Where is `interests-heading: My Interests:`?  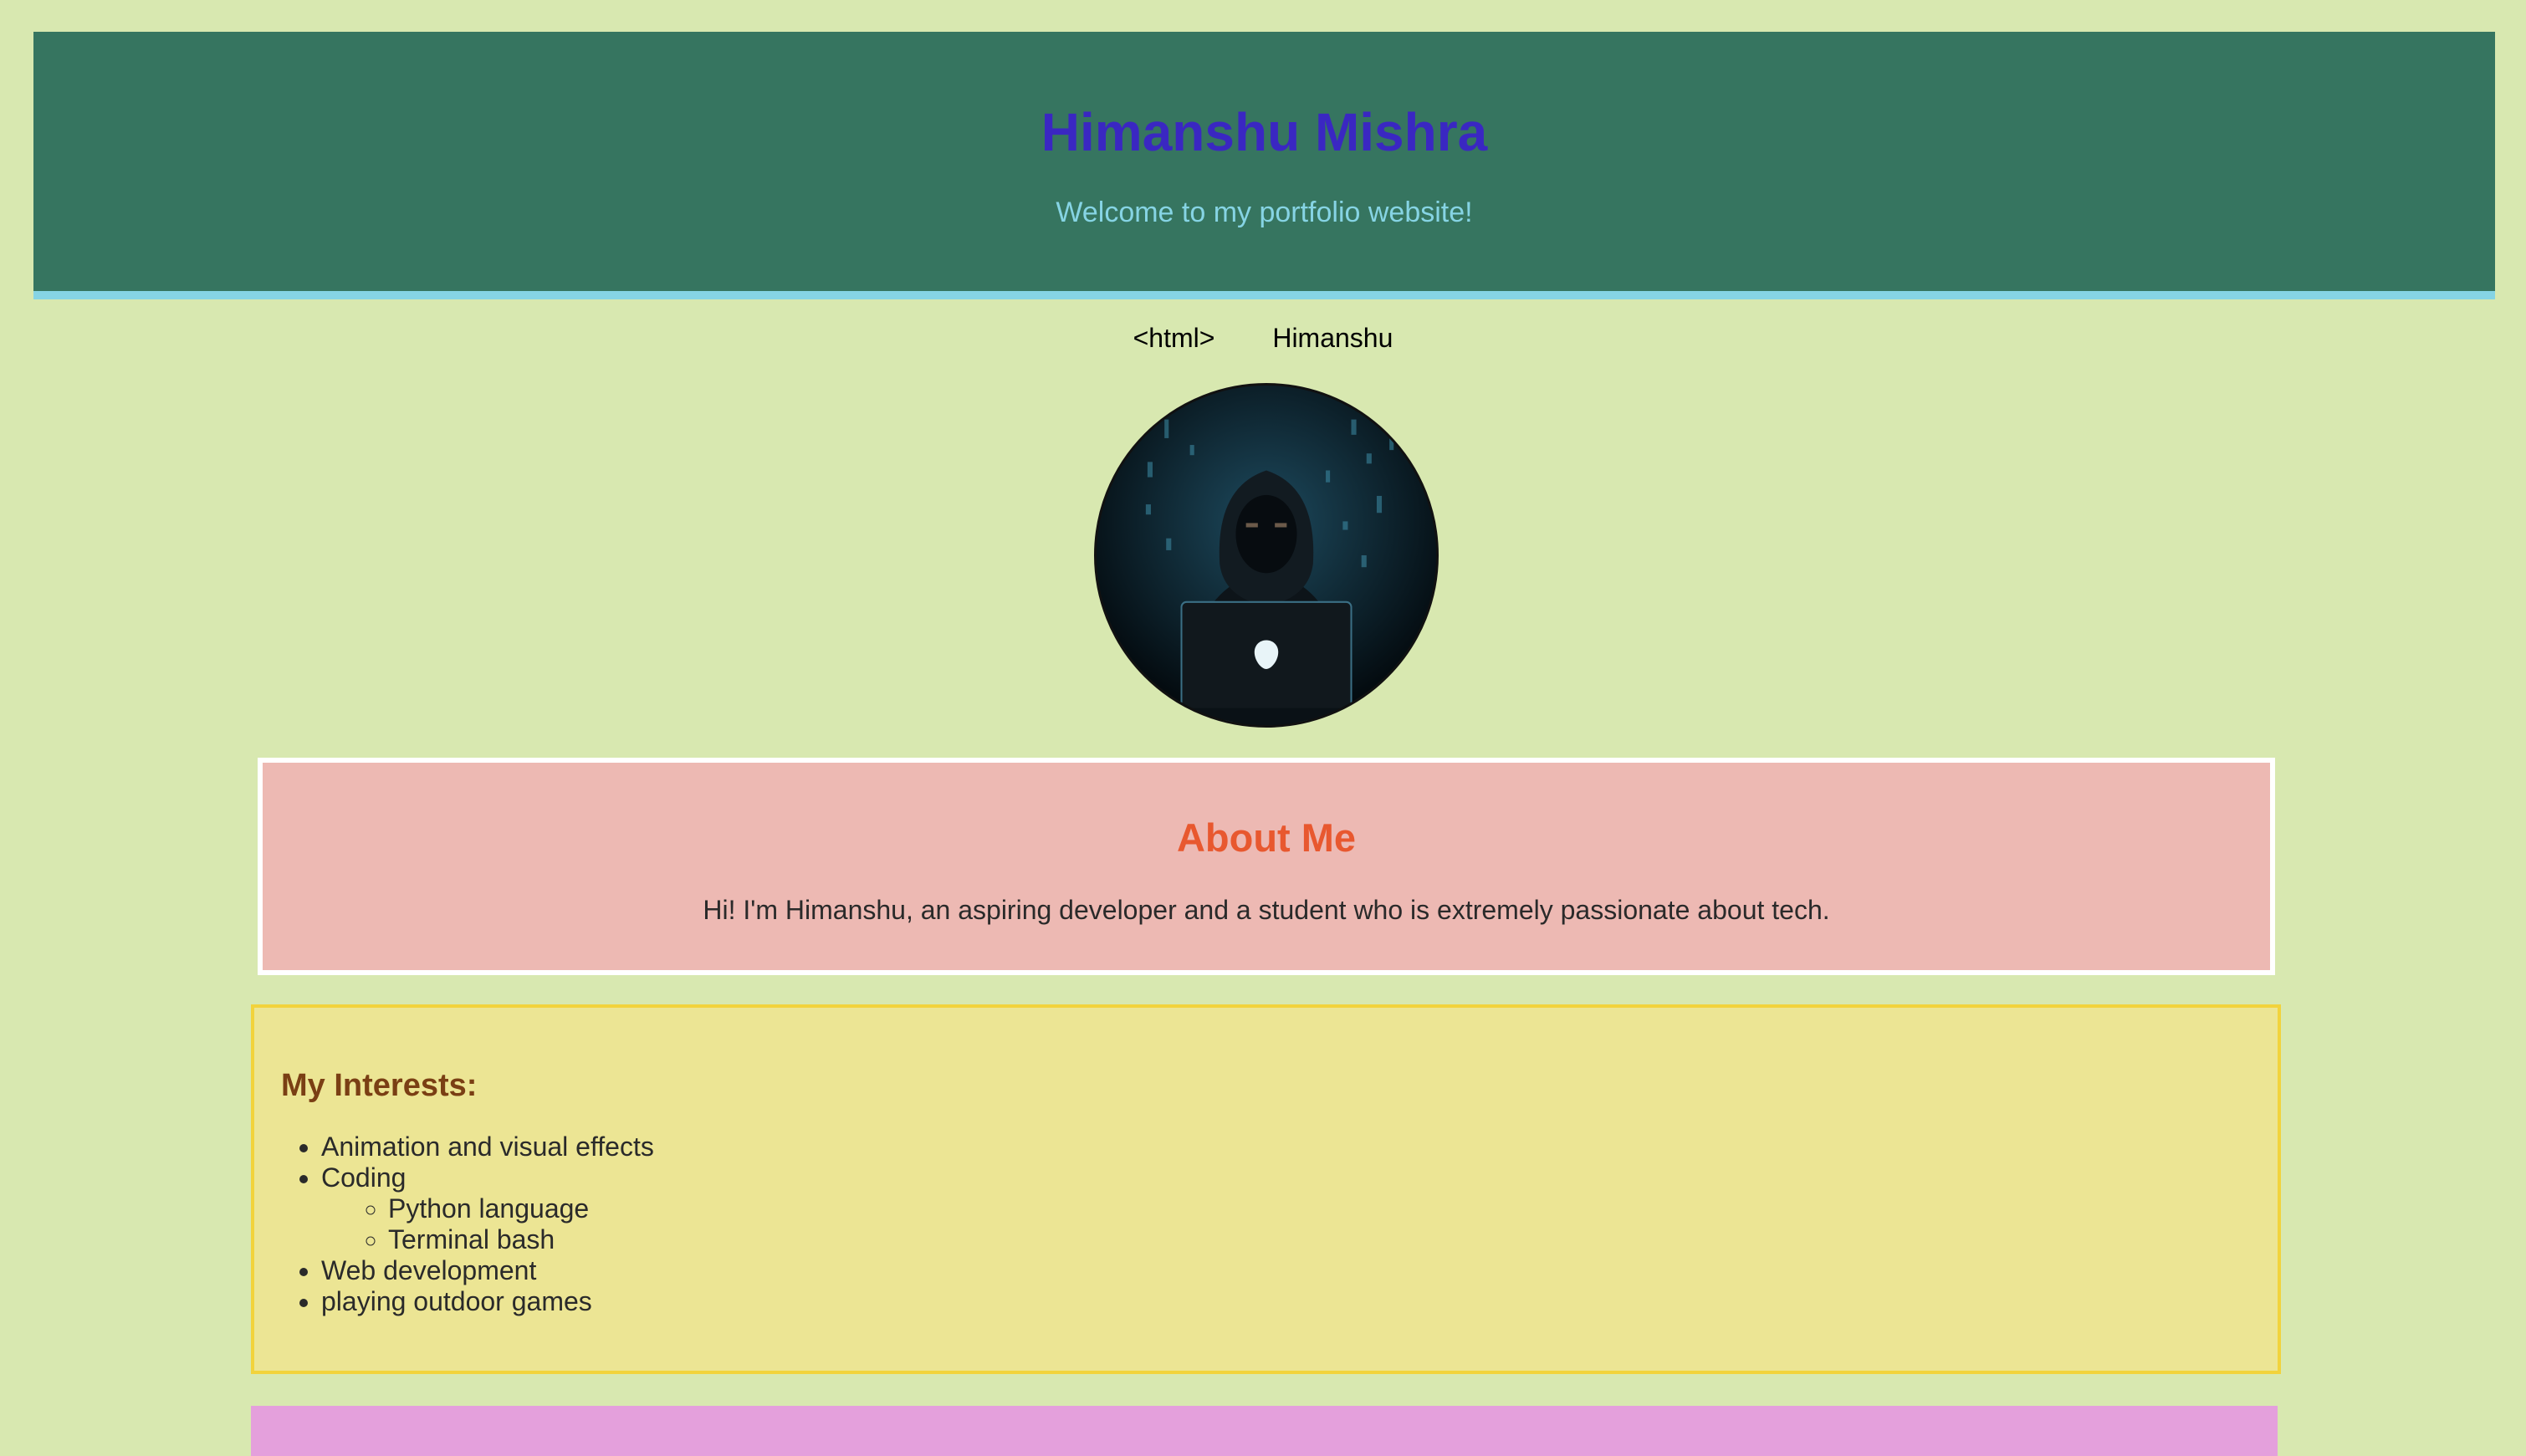
interests-heading: My Interests: is located at coordinates (379, 1085).